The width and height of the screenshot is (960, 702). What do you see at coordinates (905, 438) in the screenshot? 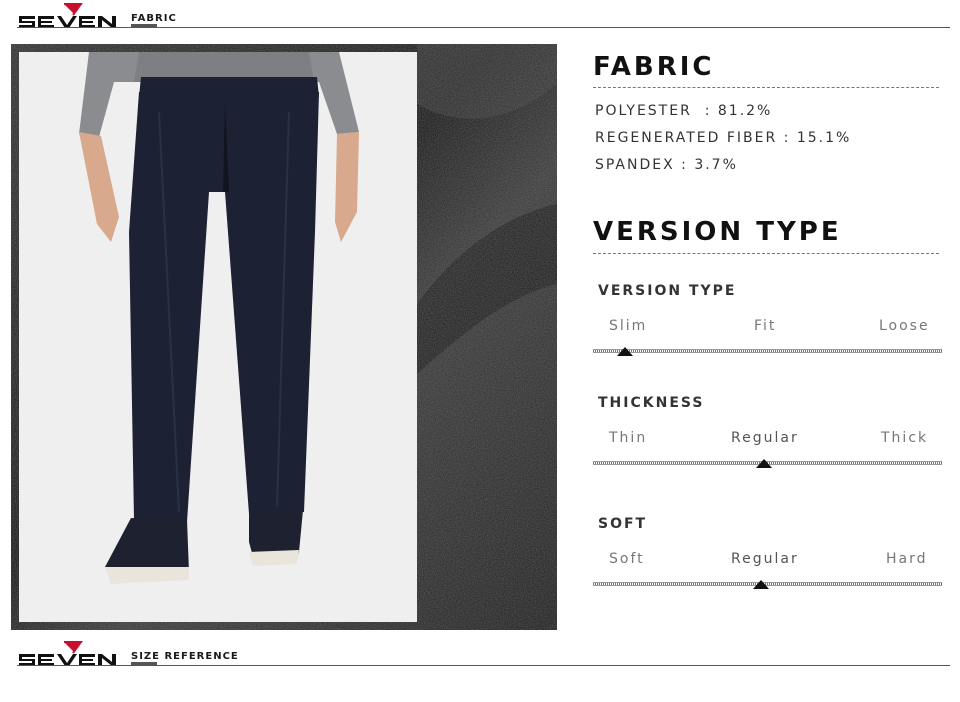
I see `thickness-option-thick: Thick` at bounding box center [905, 438].